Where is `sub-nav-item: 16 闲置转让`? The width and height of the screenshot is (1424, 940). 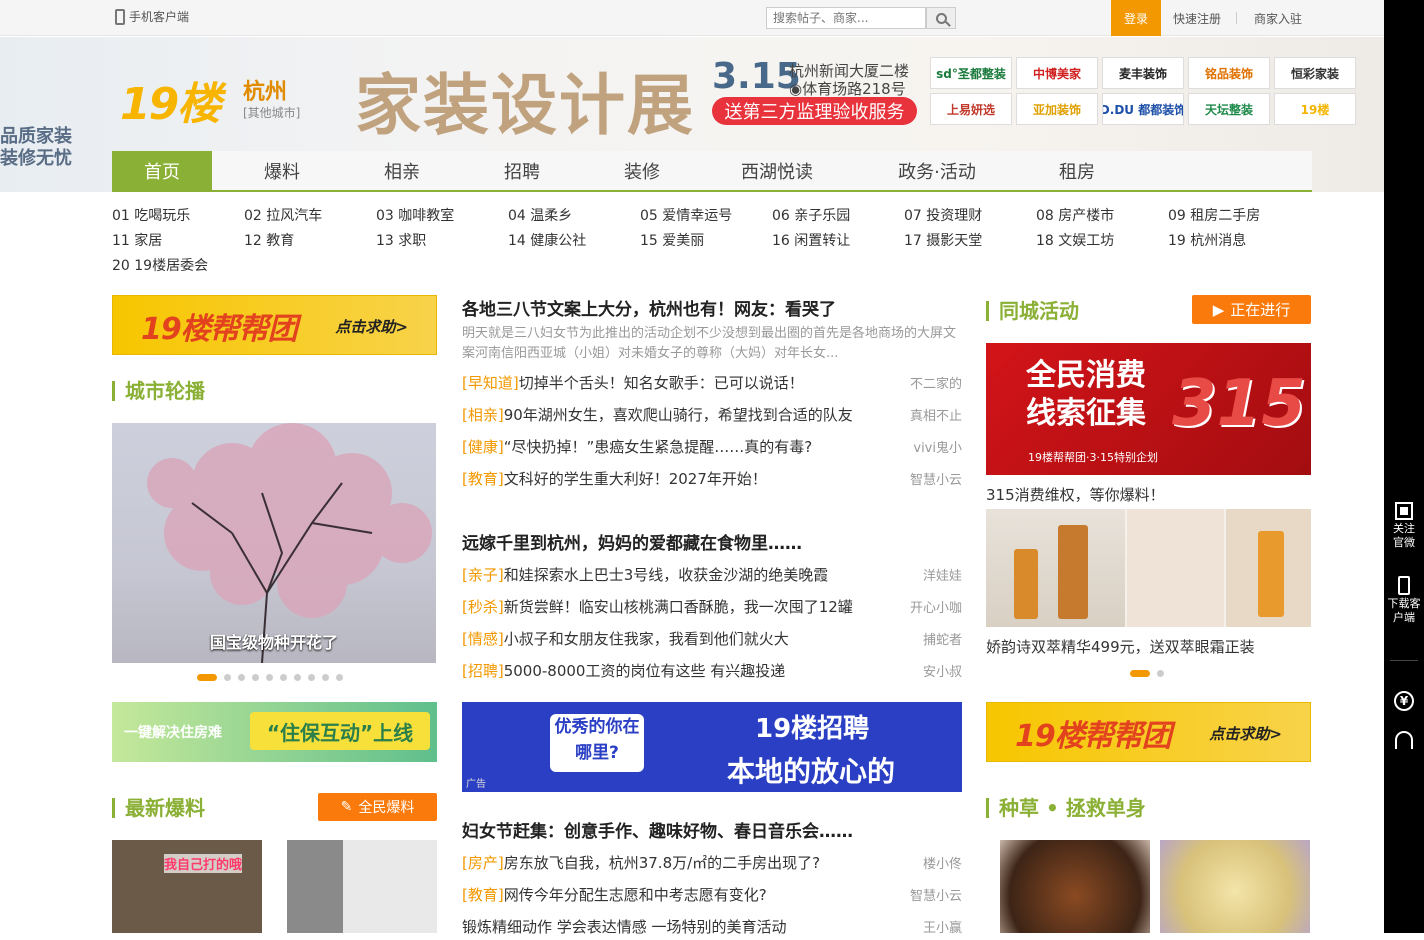
sub-nav-item: 16 闲置转让 is located at coordinates (811, 240).